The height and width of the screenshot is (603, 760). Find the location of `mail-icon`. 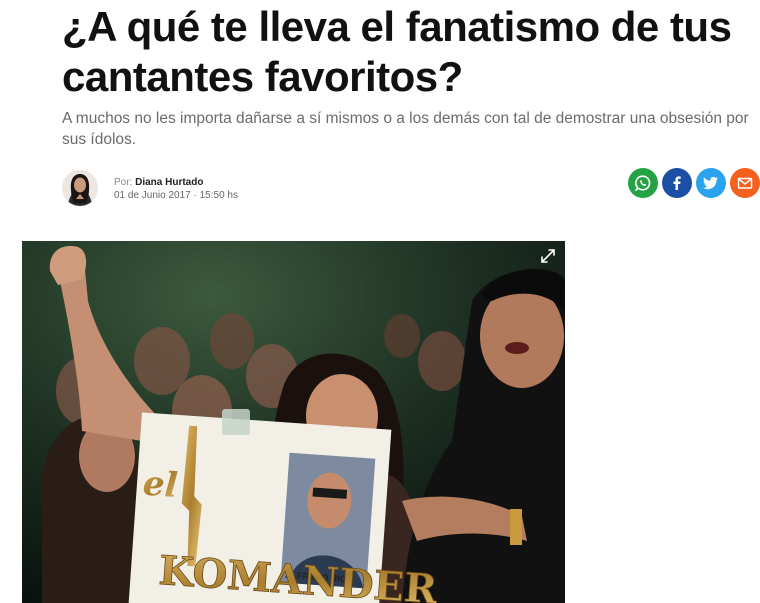

mail-icon is located at coordinates (745, 183).